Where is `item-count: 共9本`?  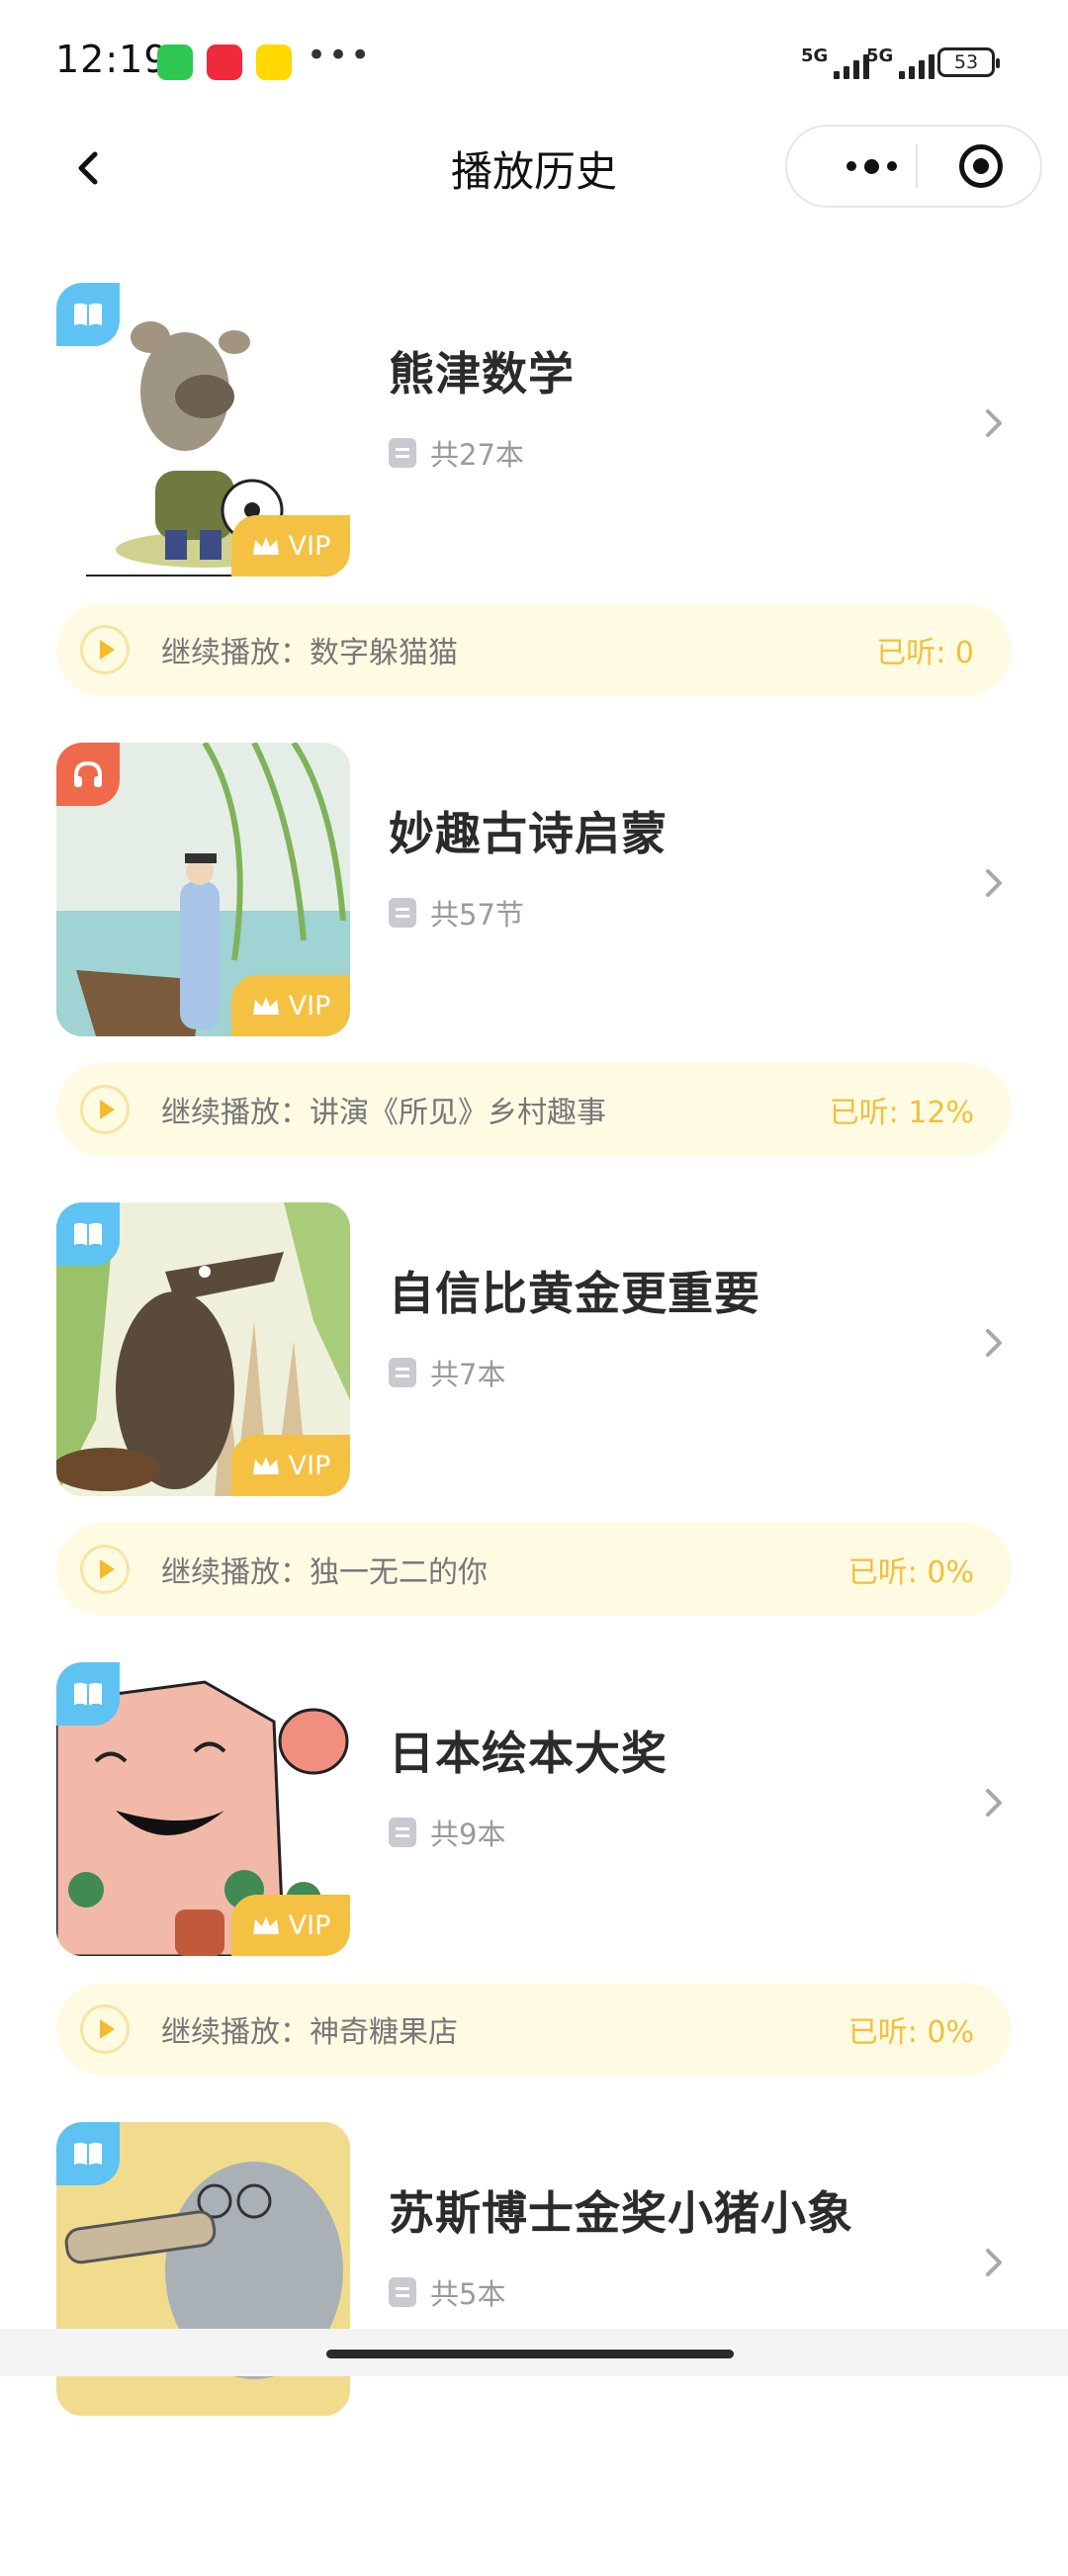
item-count: 共9本 is located at coordinates (447, 1832).